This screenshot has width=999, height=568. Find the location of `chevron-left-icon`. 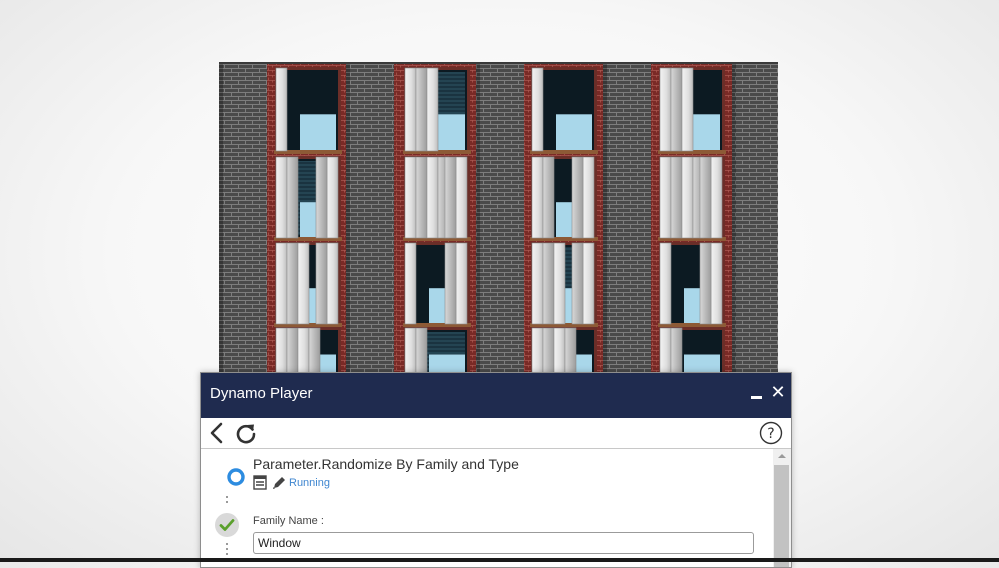

chevron-left-icon is located at coordinates (216, 433).